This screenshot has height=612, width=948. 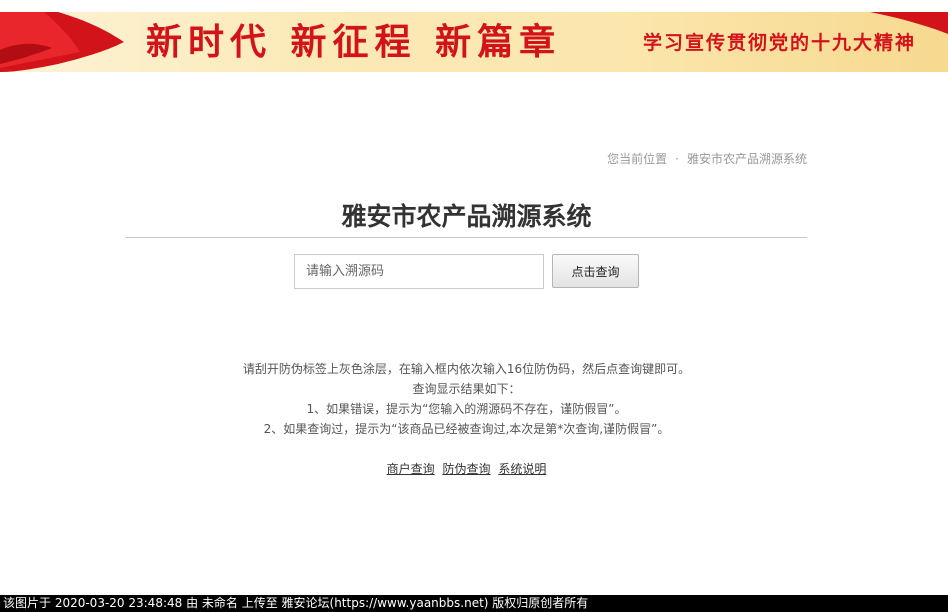 What do you see at coordinates (595, 271) in the screenshot?
I see `query-button: 点击查询` at bounding box center [595, 271].